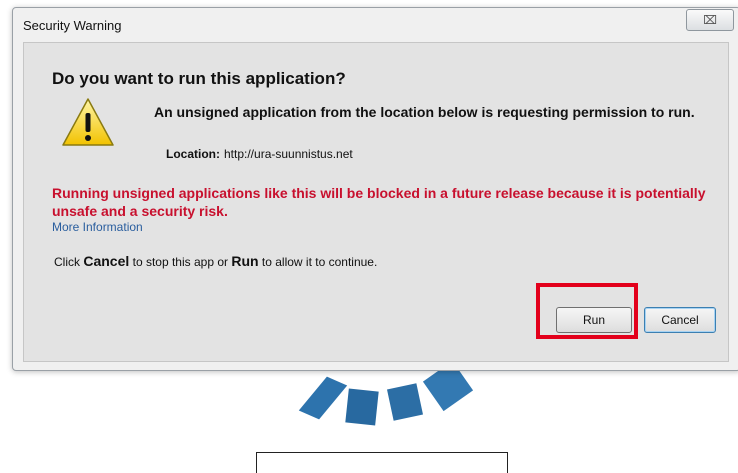  What do you see at coordinates (375, 25) in the screenshot?
I see `title-bar: Security Warning ⌧` at bounding box center [375, 25].